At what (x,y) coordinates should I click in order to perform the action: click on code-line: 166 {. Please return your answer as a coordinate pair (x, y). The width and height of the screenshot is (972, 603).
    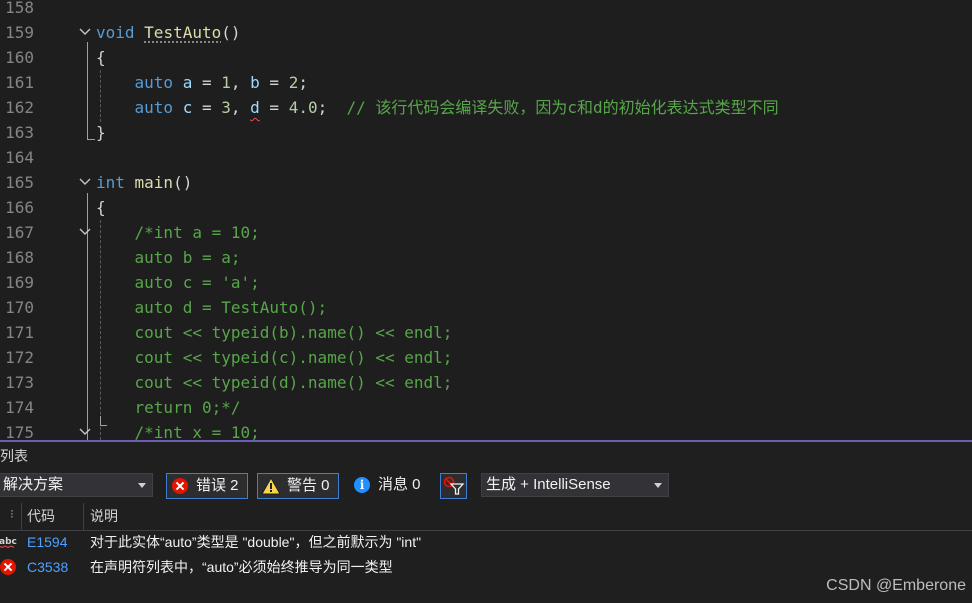
    Looking at the image, I should click on (486, 207).